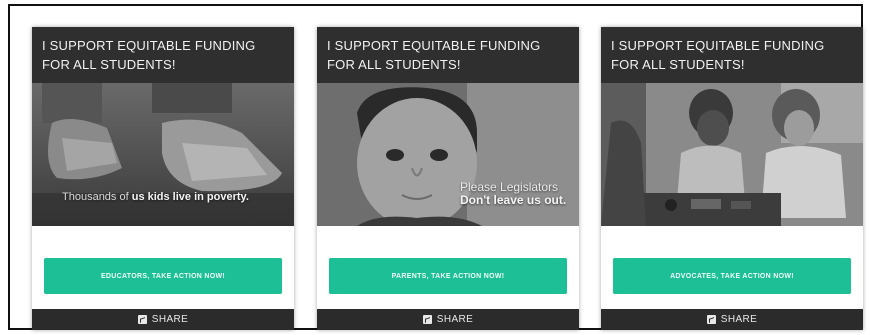  I want to click on advocates-action-button: ADVOCATES, TAKE ACTION NOW!, so click(732, 276).